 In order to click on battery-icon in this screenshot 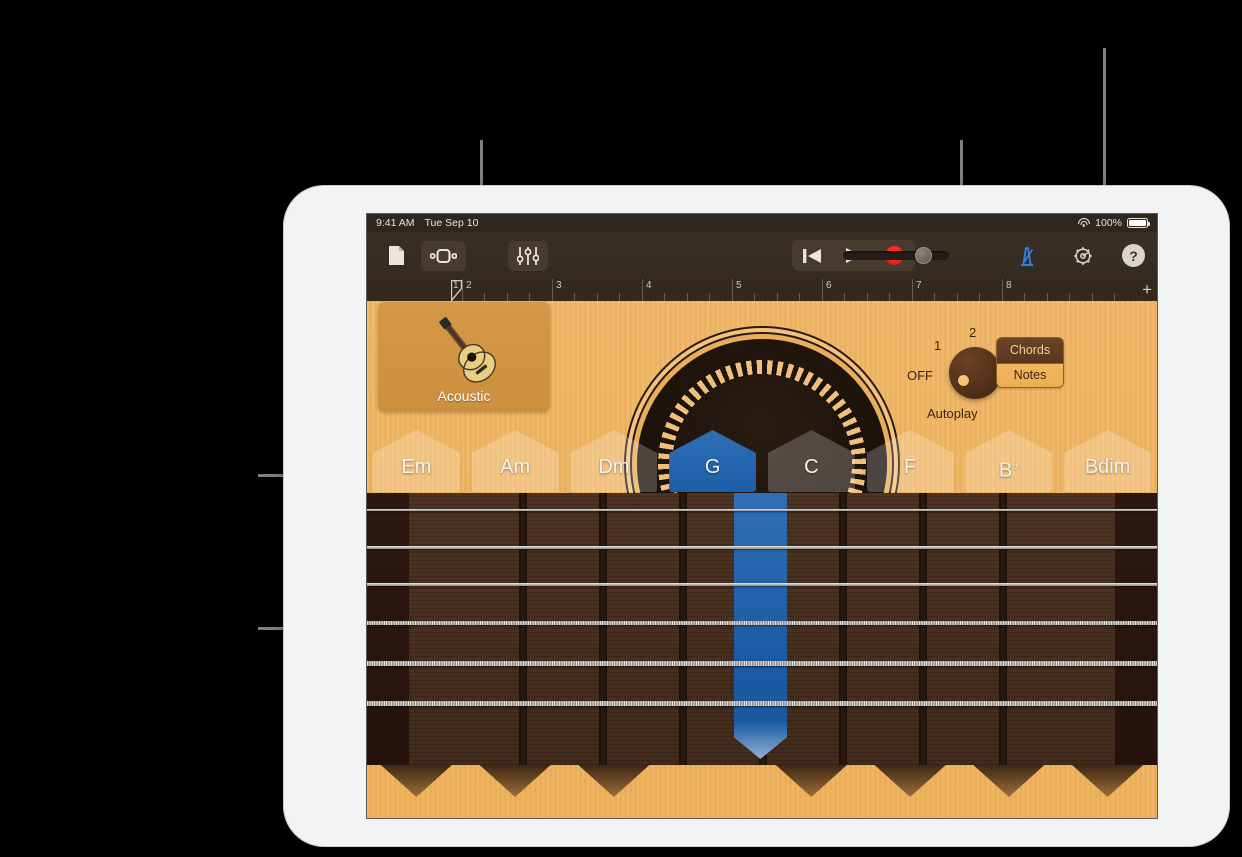, I will do `click(1139, 223)`.